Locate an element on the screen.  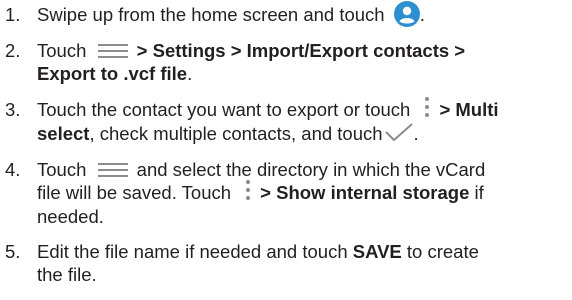
step-line: needed. is located at coordinates (300, 216).